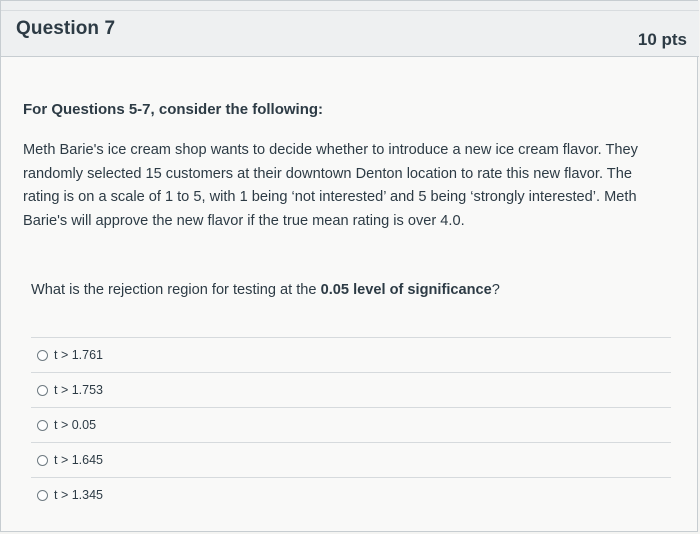 Image resolution: width=700 pixels, height=534 pixels. I want to click on header-divider, so click(350, 10).